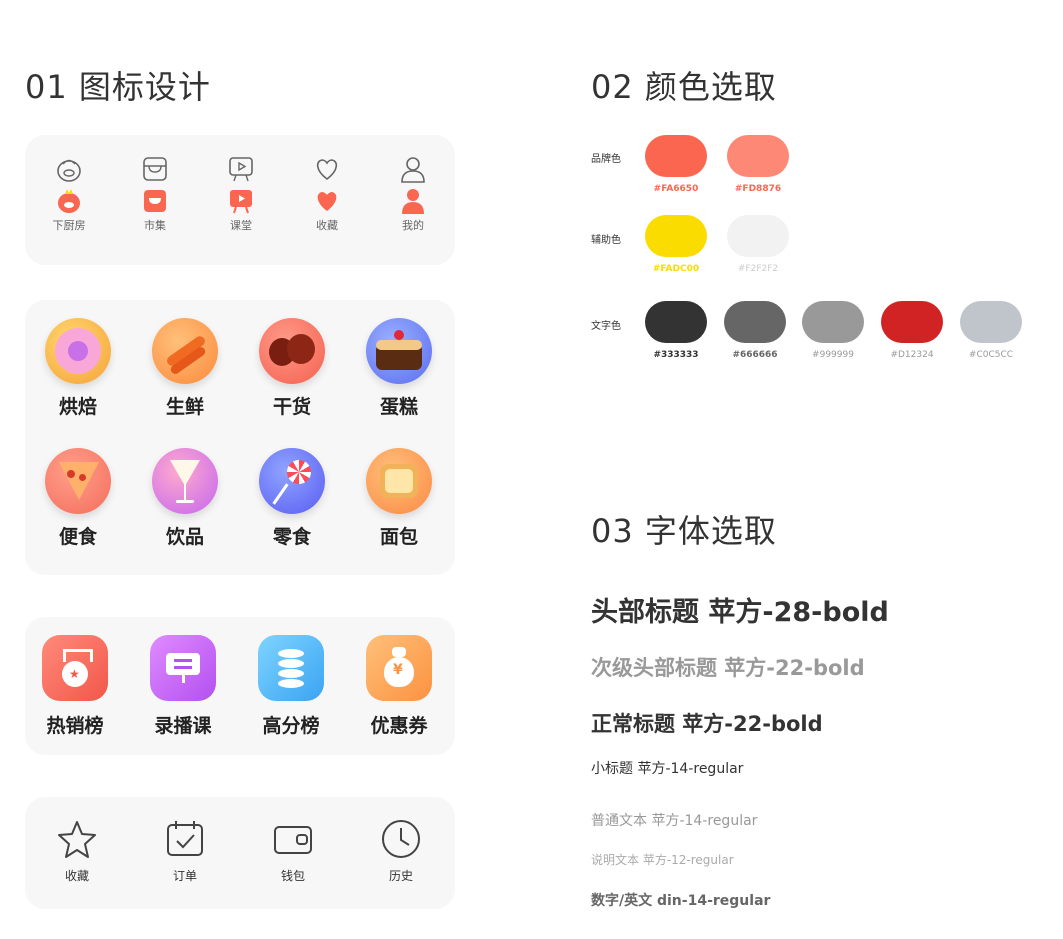  I want to click on category-baking: 烘焙, so click(78, 368).